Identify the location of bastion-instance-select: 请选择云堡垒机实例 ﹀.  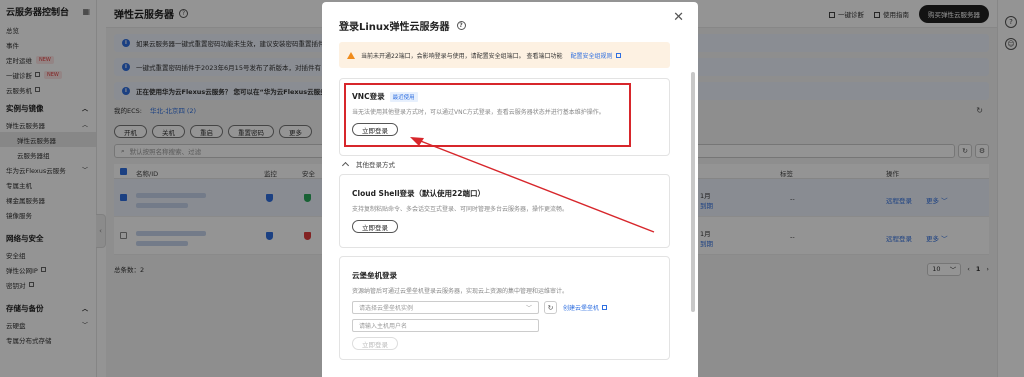
(445, 307).